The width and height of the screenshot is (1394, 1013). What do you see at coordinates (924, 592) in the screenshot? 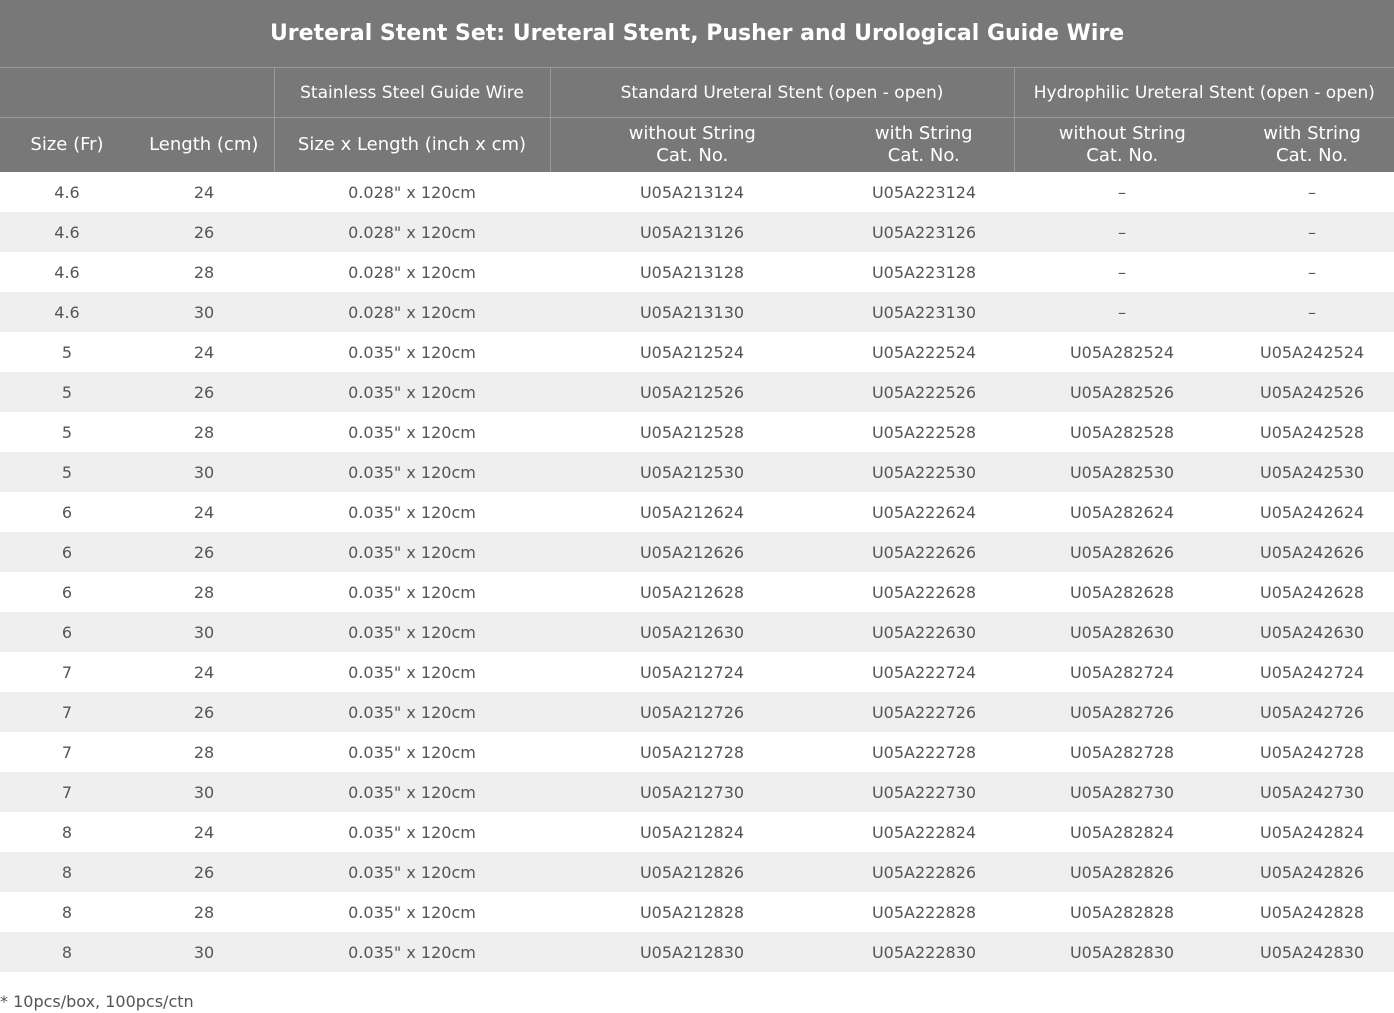
I see `standard-with-string-cell: U05A222628` at bounding box center [924, 592].